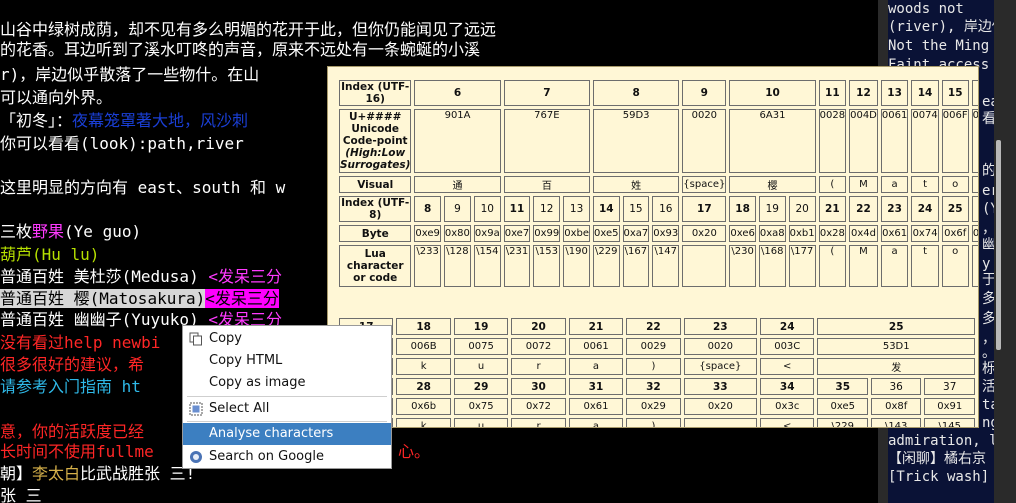 The width and height of the screenshot is (1016, 503). I want to click on index16-cell: 6, so click(457, 93).